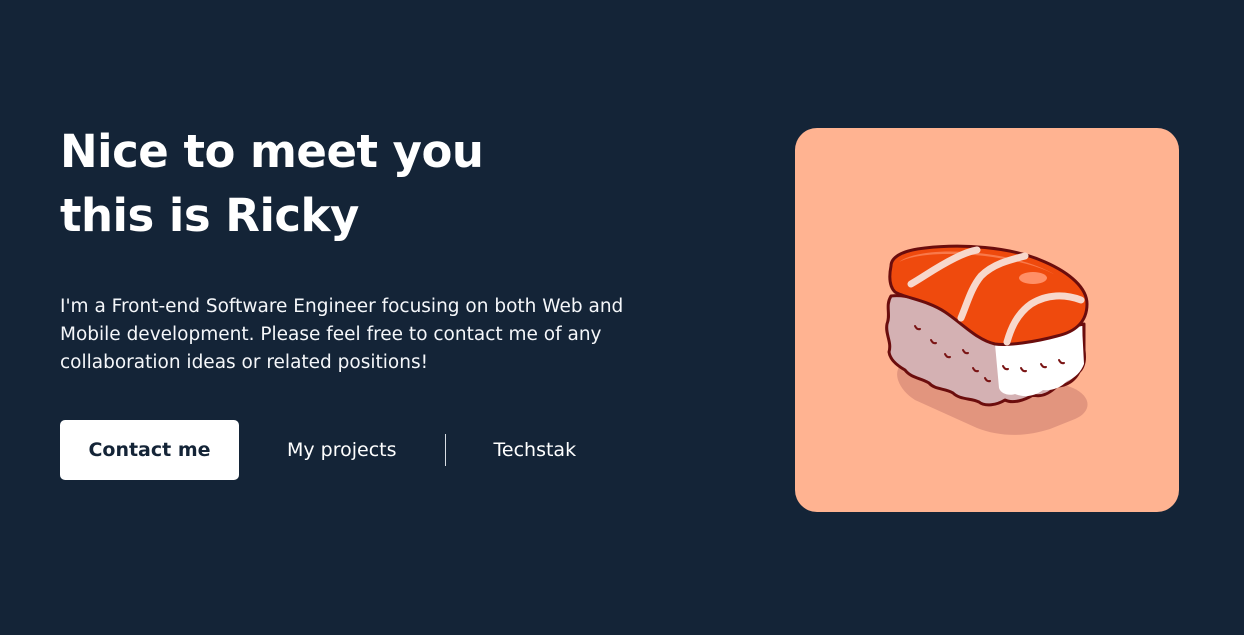 The image size is (1244, 635). What do you see at coordinates (1033, 278) in the screenshot?
I see `salmon-shine` at bounding box center [1033, 278].